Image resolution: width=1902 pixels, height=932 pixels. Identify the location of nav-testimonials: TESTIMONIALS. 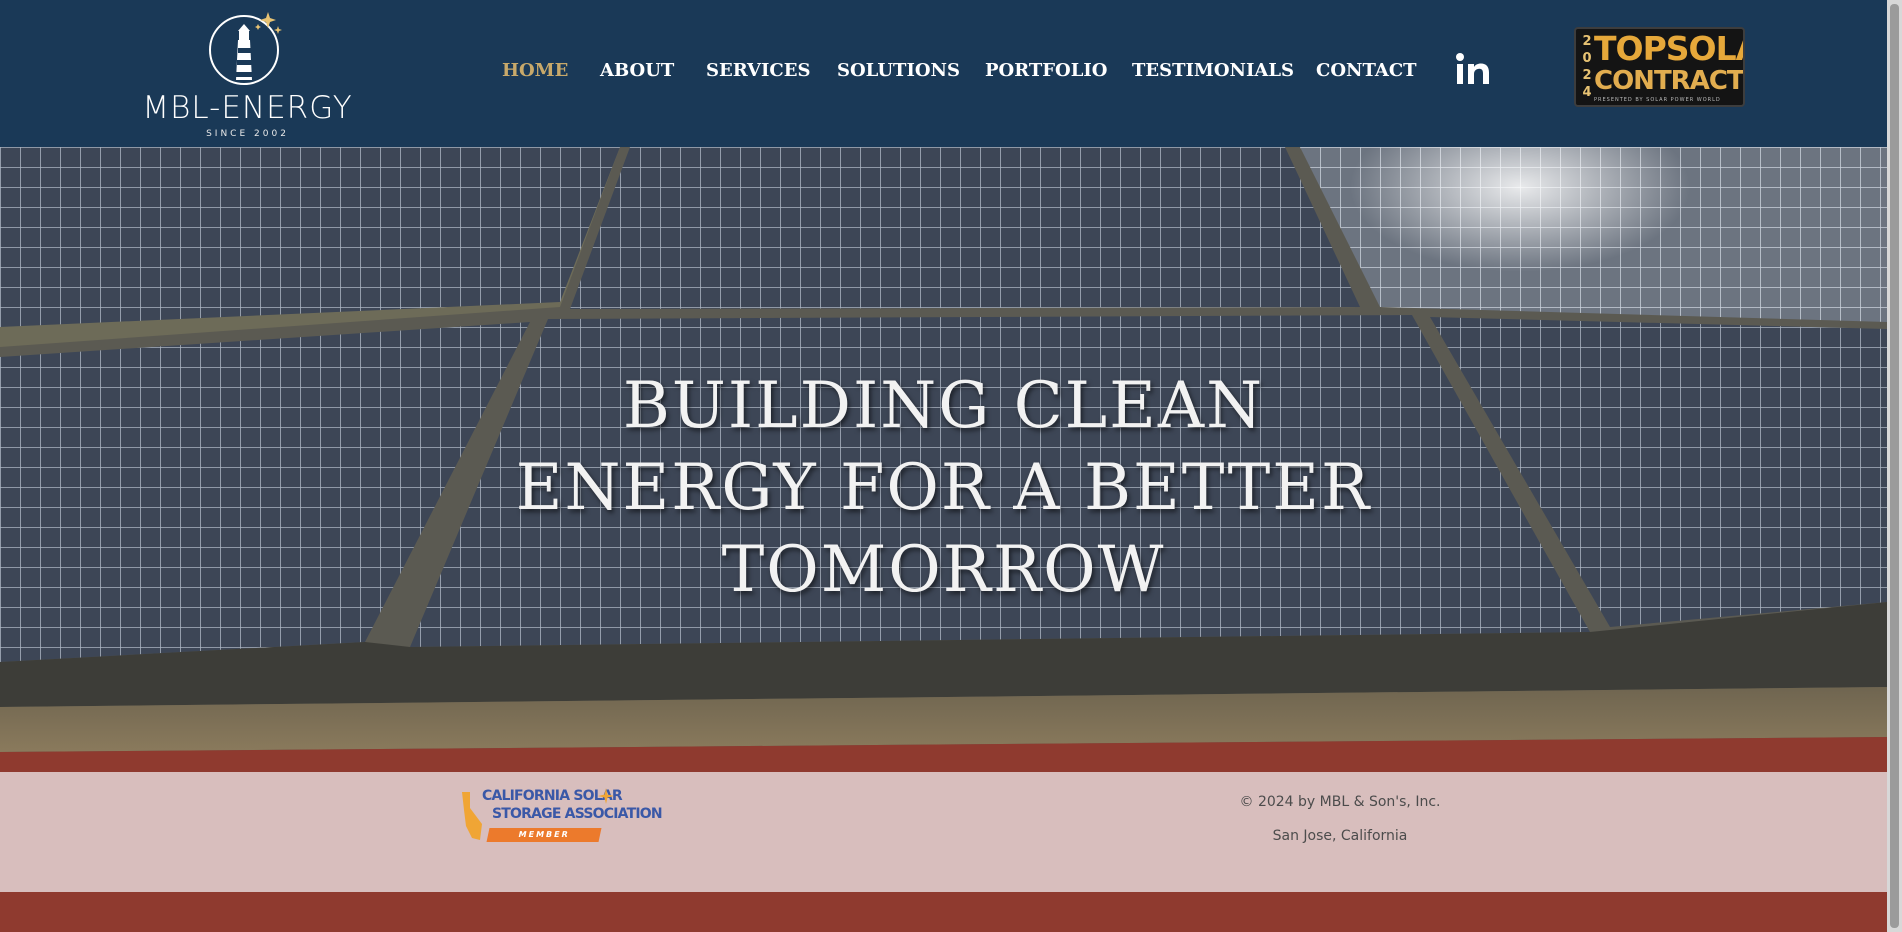
(1213, 70).